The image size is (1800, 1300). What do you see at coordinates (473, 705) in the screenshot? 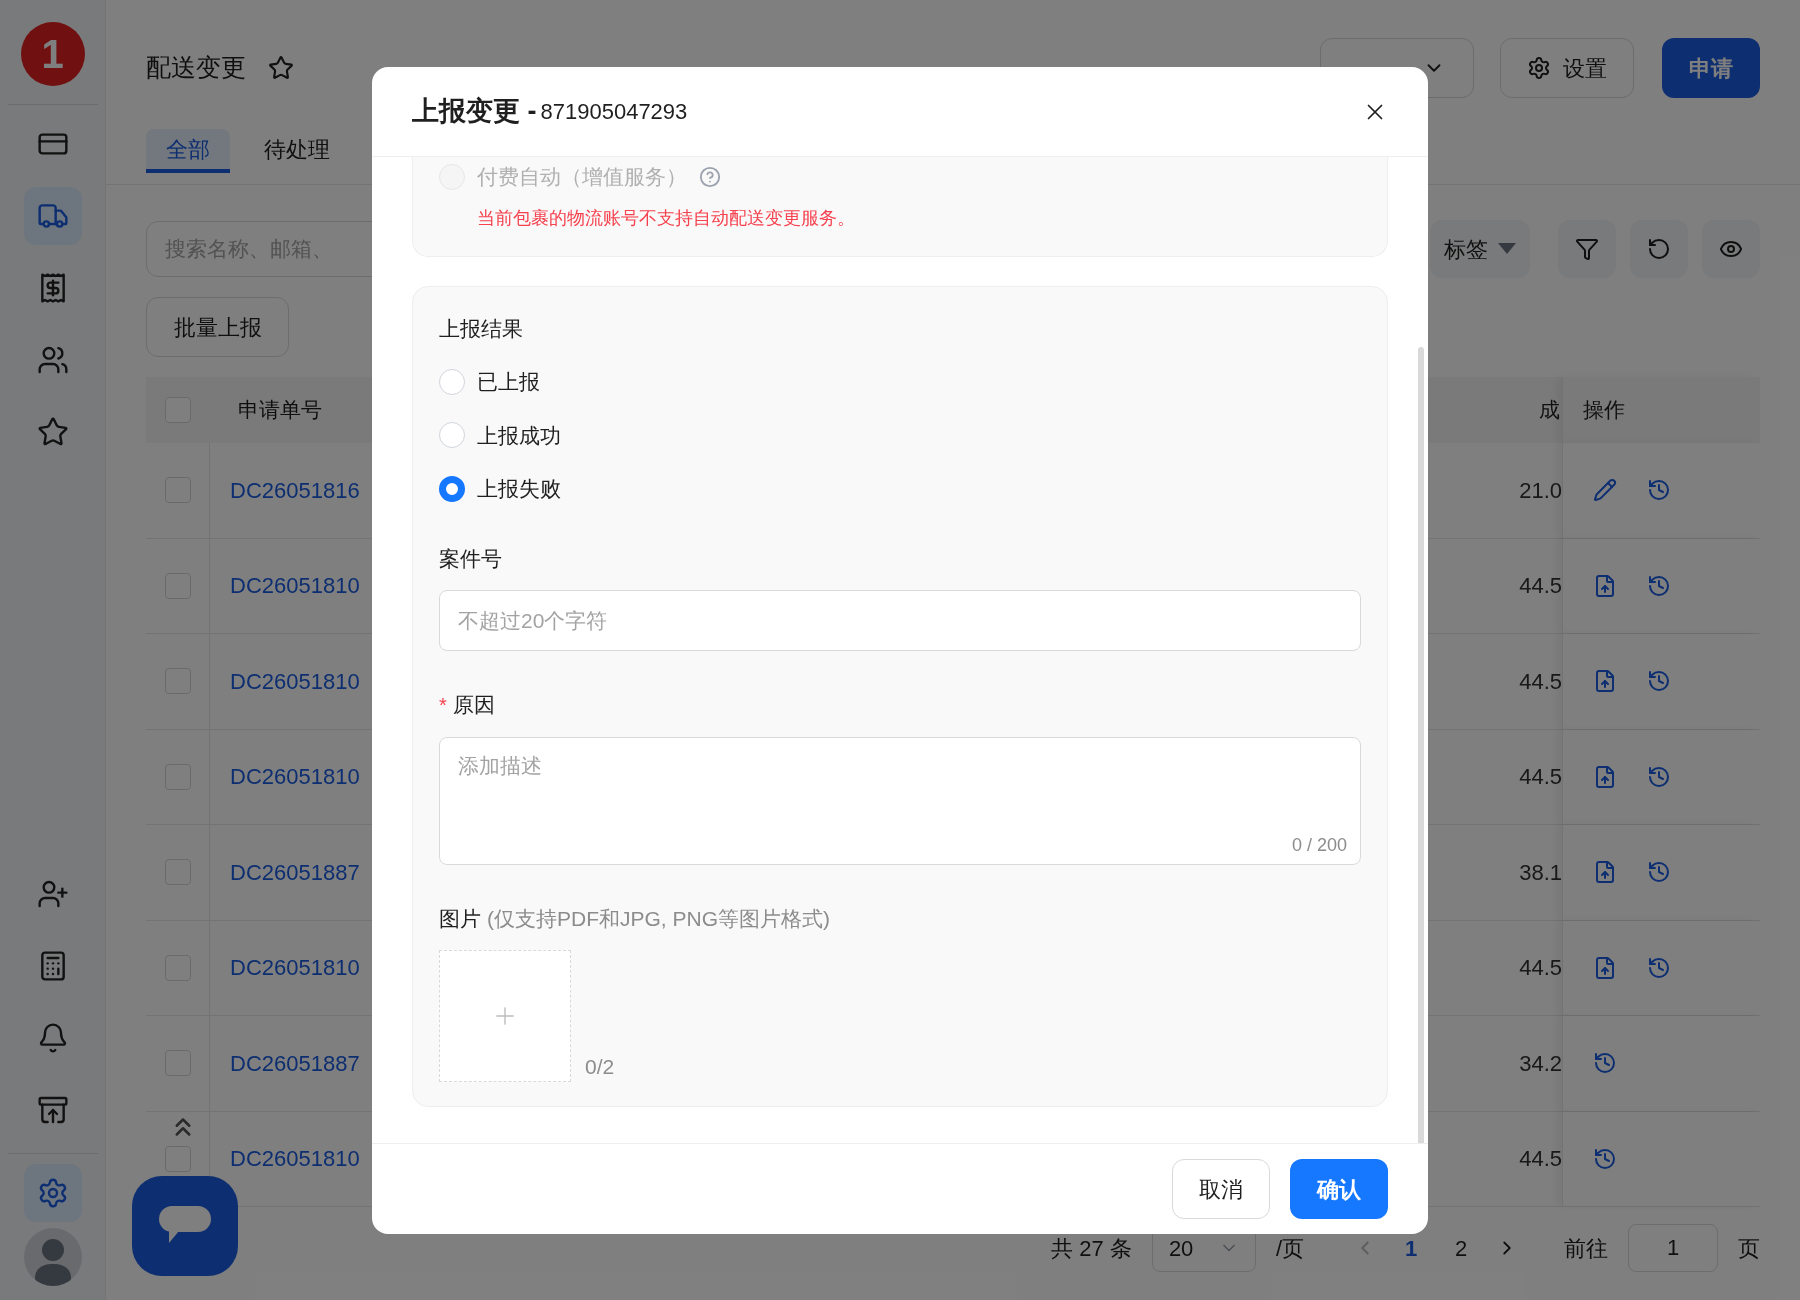
I see `field-label: 原因` at bounding box center [473, 705].